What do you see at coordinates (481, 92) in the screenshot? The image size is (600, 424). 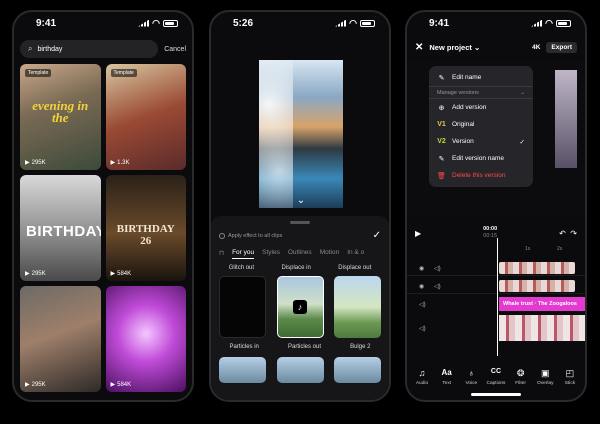 I see `manage-versions-header: Manage versions ⌄` at bounding box center [481, 92].